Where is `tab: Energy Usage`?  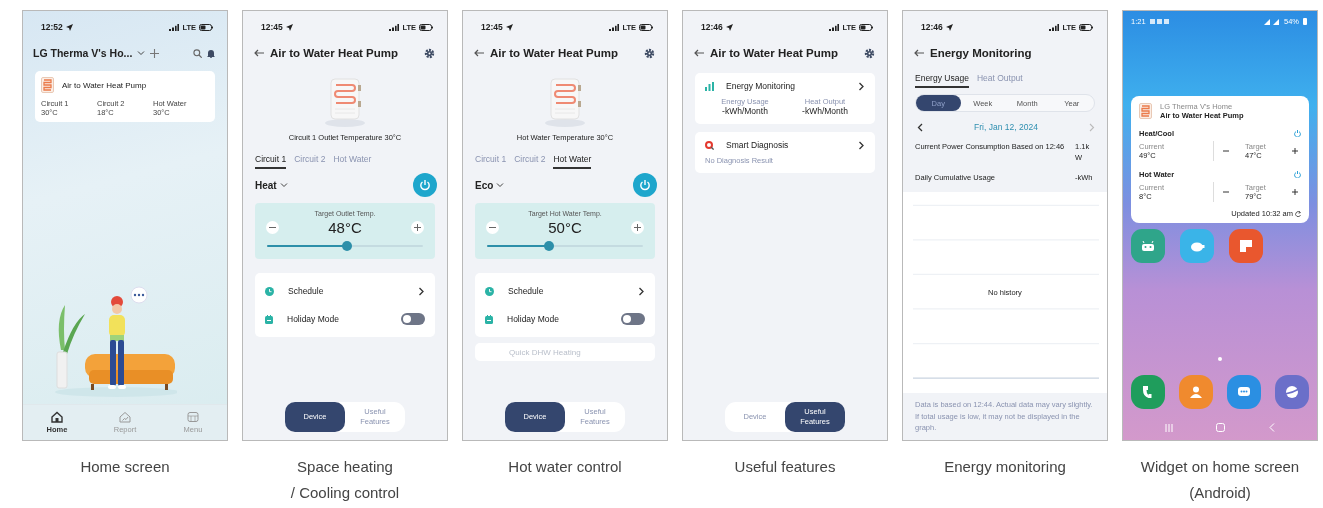 tab: Energy Usage is located at coordinates (942, 80).